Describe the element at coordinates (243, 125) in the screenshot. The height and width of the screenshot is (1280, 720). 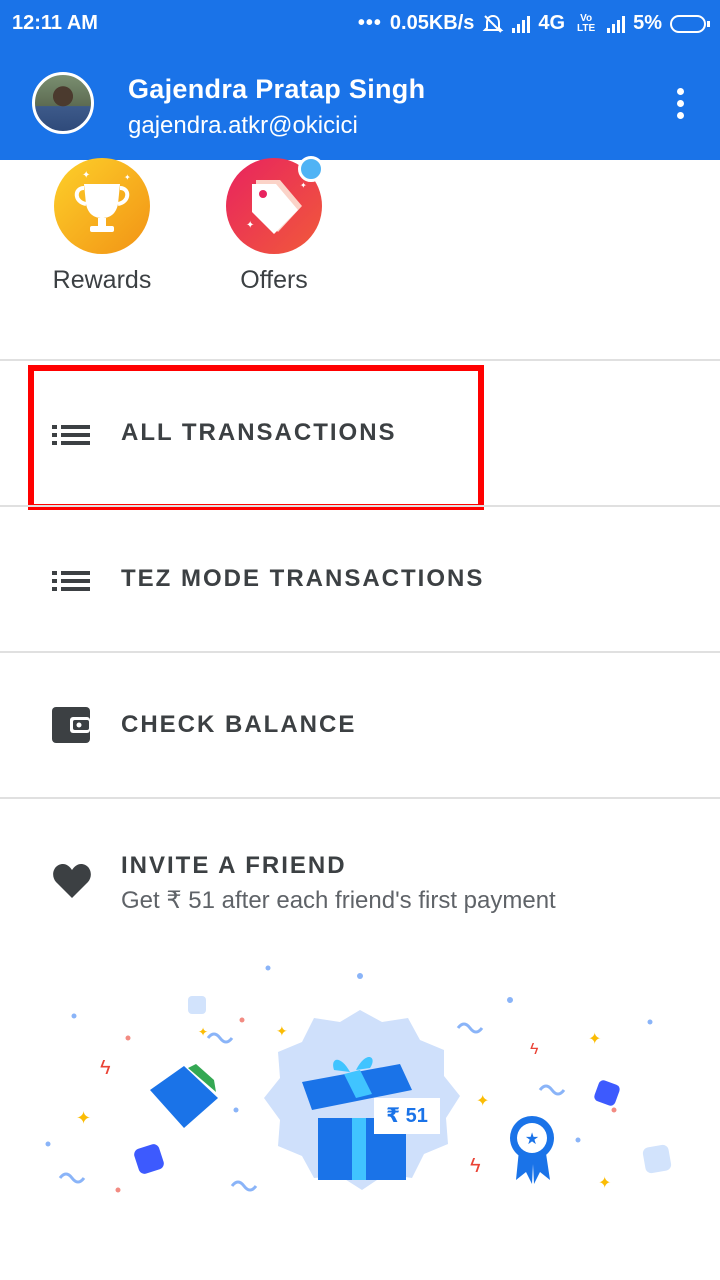
I see `upi-id: gajendra.atkr@okicici` at that location.